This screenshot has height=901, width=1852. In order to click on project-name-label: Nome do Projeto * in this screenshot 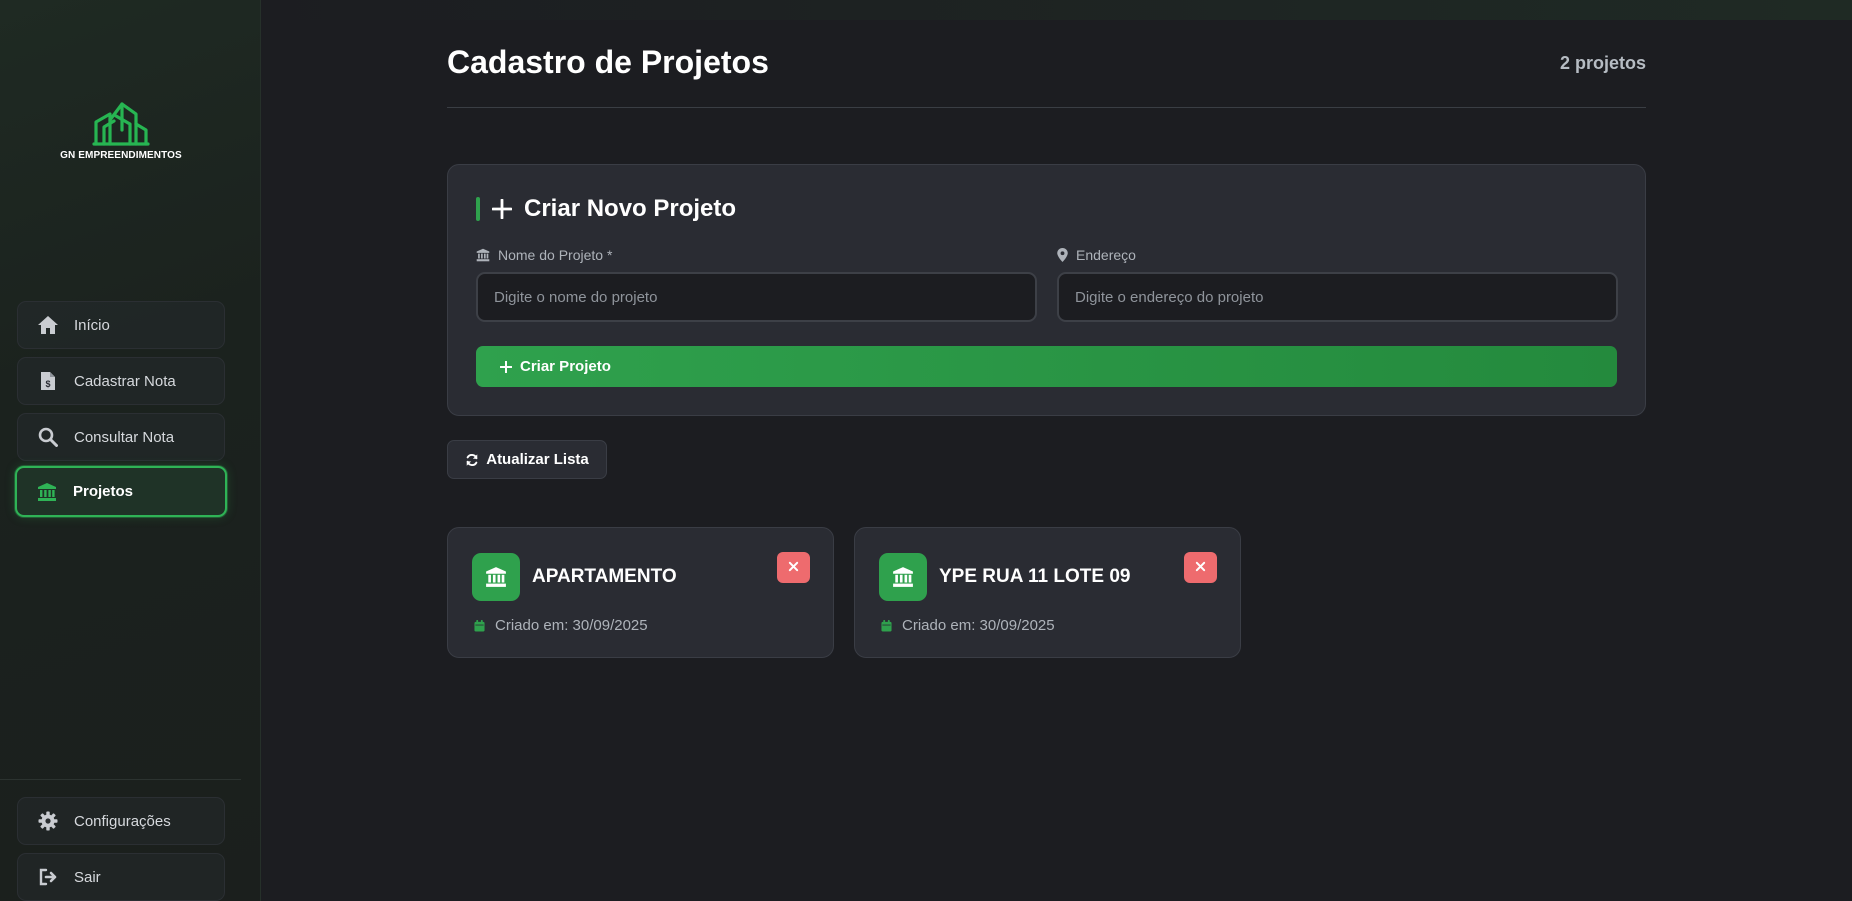, I will do `click(544, 255)`.